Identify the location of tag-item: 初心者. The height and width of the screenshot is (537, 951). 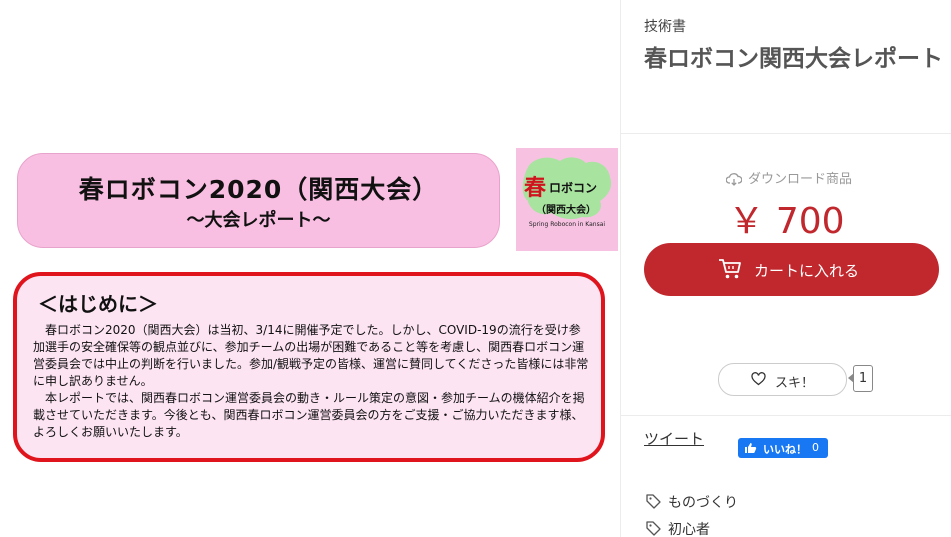
(706, 528).